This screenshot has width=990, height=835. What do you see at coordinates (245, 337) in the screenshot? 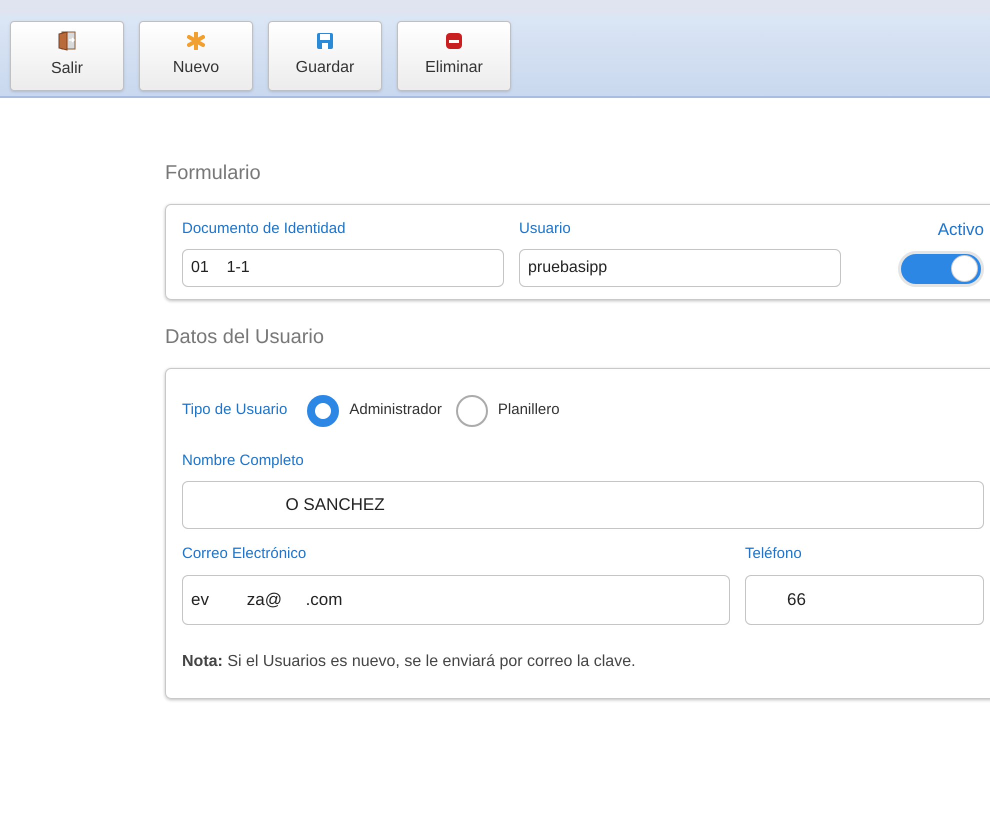
I see `section-title: Datos del Usuario` at bounding box center [245, 337].